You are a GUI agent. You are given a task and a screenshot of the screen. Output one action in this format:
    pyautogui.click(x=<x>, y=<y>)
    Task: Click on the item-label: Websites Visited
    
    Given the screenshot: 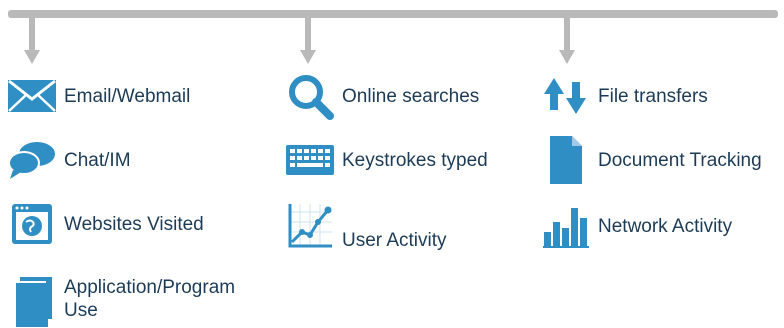 What is the action you would take?
    pyautogui.click(x=134, y=224)
    